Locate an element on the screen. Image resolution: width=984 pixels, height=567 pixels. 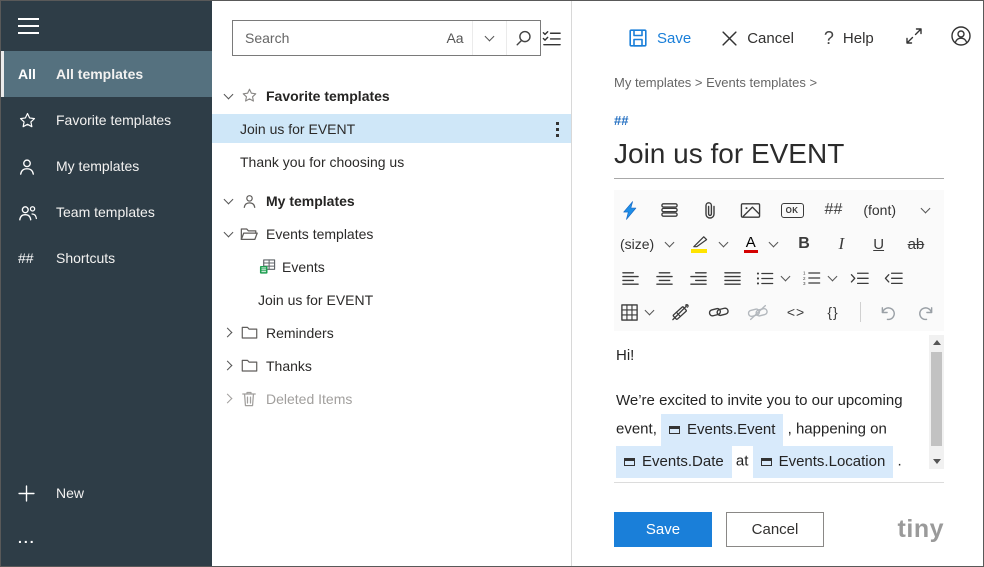
breadcrumb: My templates > Events templates > is located at coordinates (798, 82).